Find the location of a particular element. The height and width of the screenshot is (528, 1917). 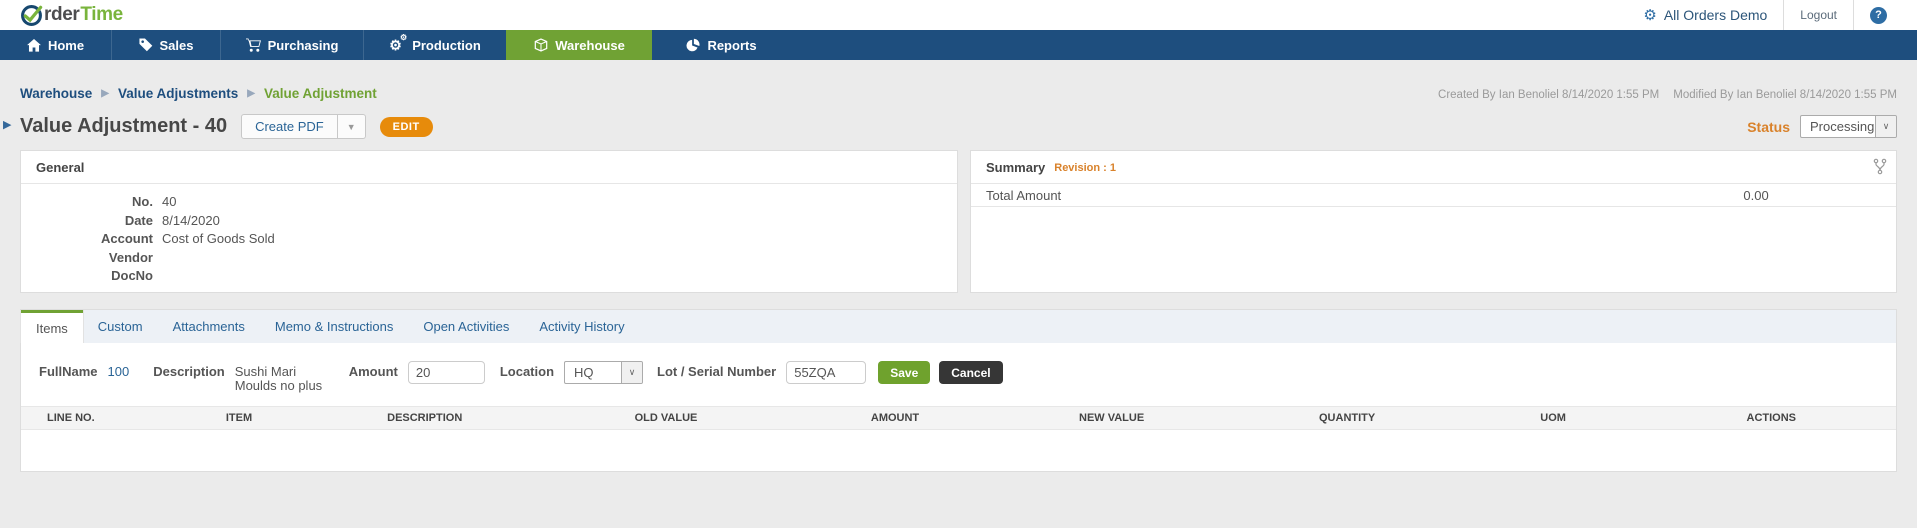

logo-check-circle-icon is located at coordinates (32, 15).